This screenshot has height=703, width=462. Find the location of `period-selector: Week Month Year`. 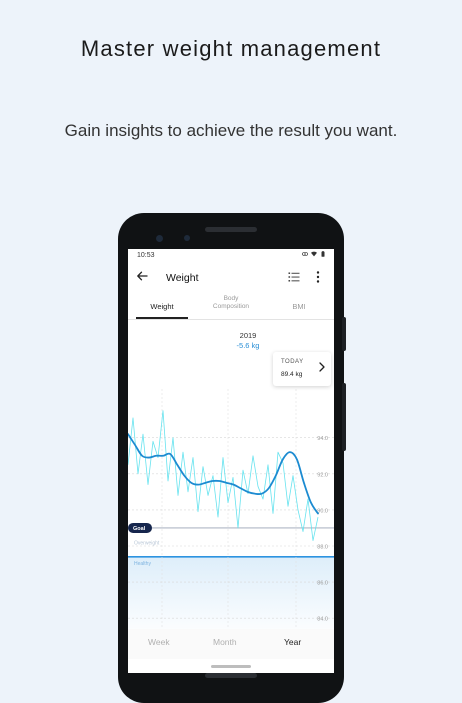

period-selector: Week Month Year is located at coordinates (231, 644).